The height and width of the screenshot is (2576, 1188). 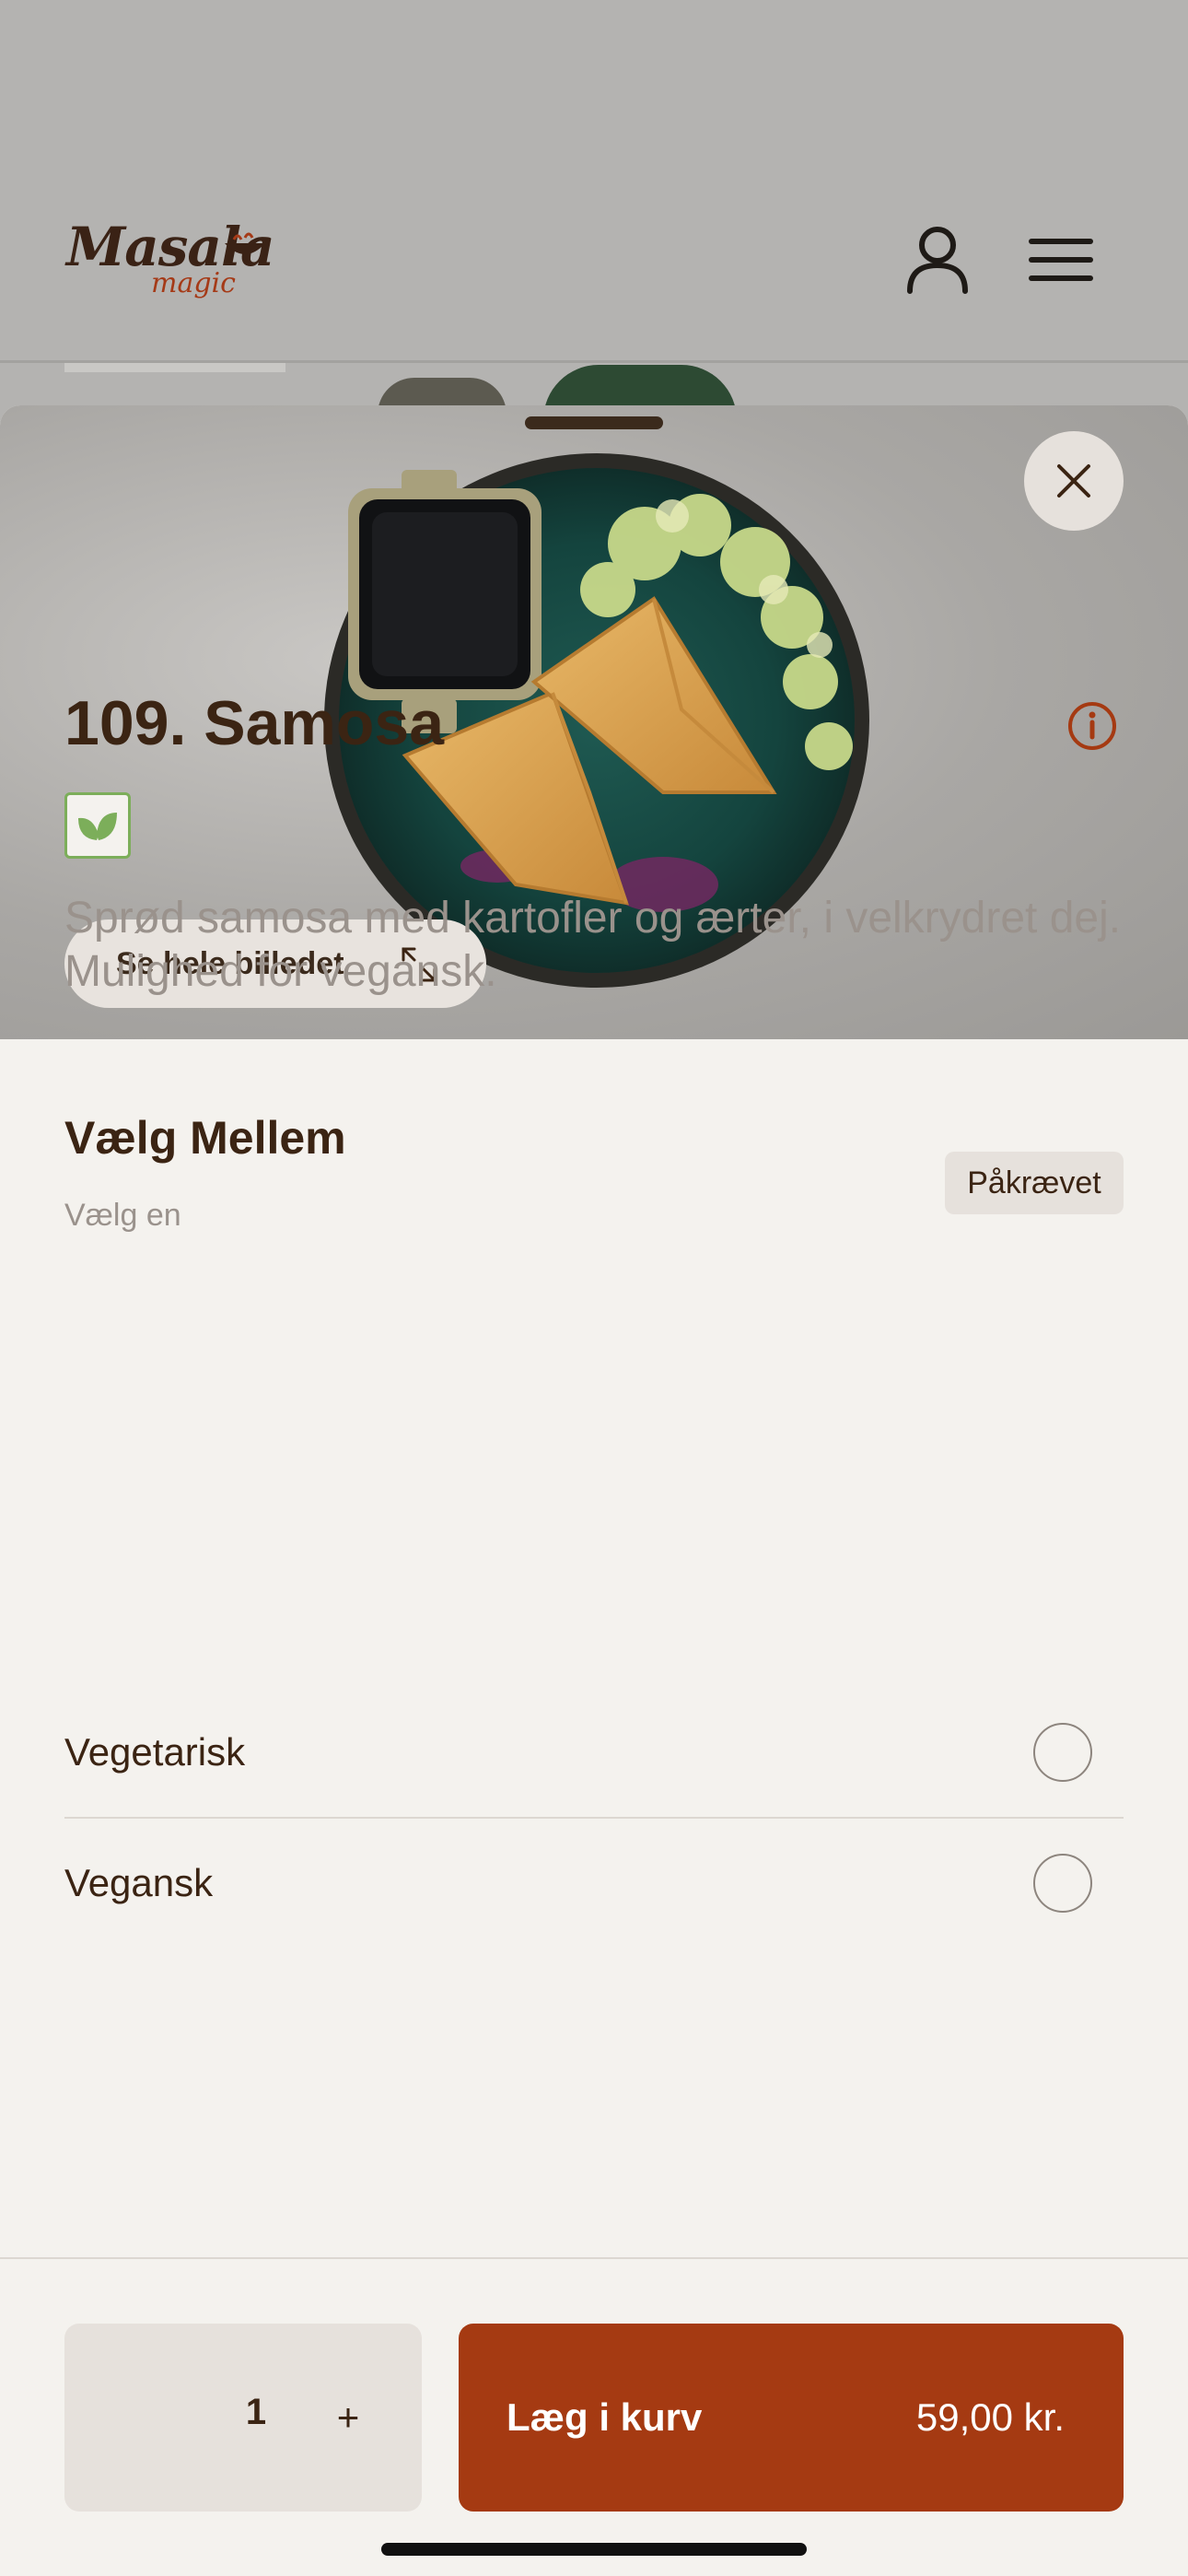 What do you see at coordinates (937, 260) in the screenshot?
I see `user-icon` at bounding box center [937, 260].